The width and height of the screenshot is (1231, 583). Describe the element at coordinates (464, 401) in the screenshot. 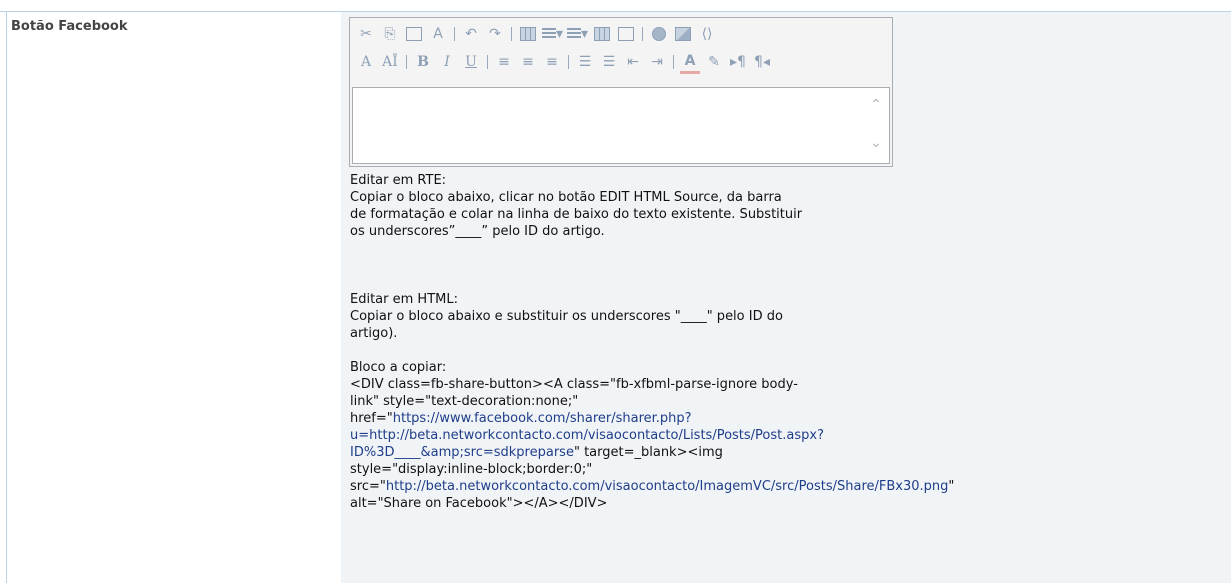

I see `code-line: link" style="text-decoration:none;"` at that location.